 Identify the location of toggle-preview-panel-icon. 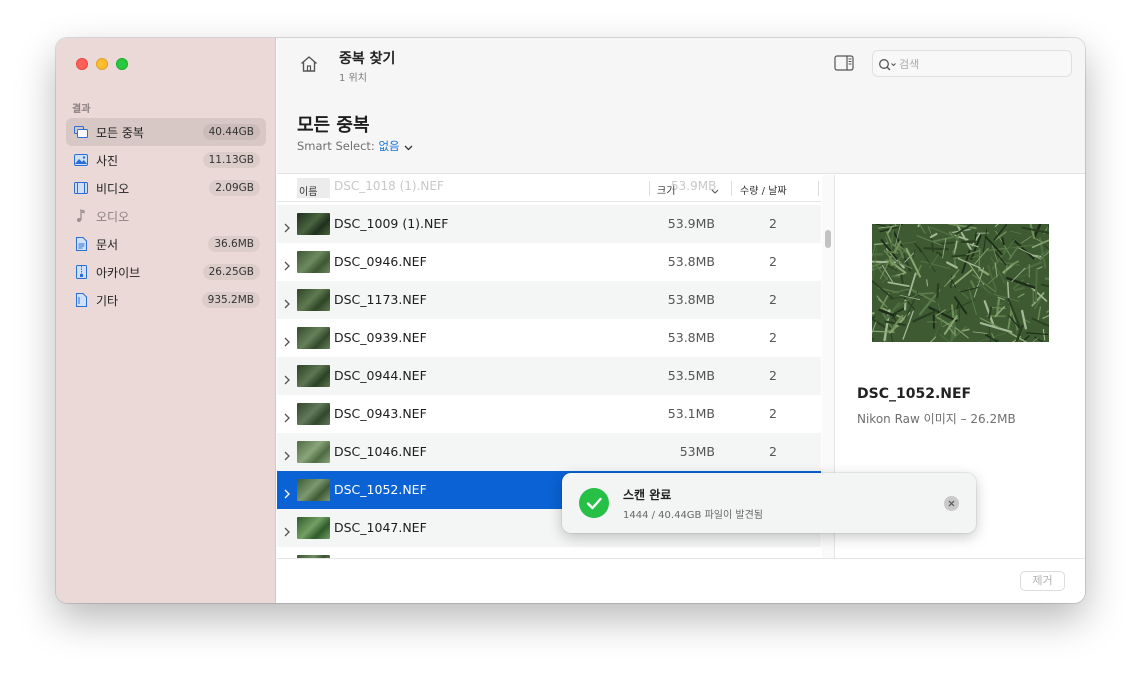
(844, 63).